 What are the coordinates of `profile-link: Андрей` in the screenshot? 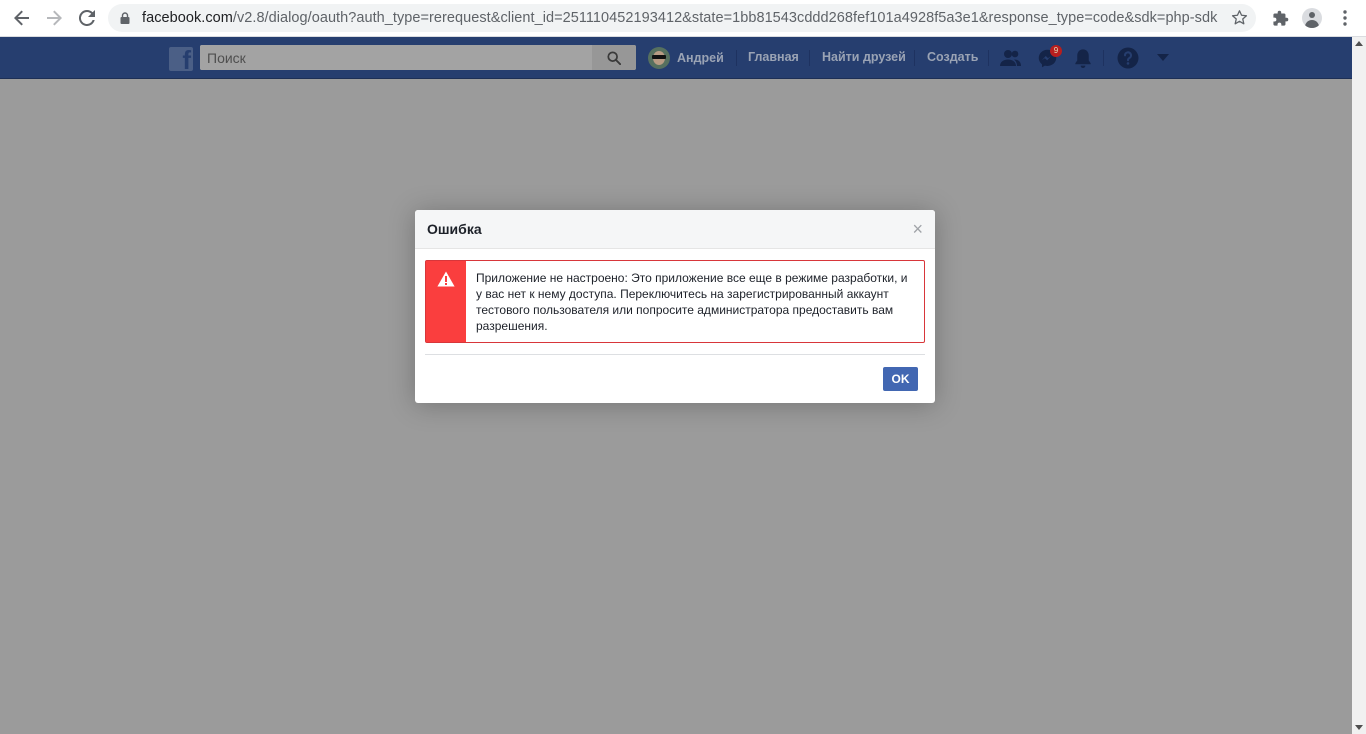 It's located at (686, 58).